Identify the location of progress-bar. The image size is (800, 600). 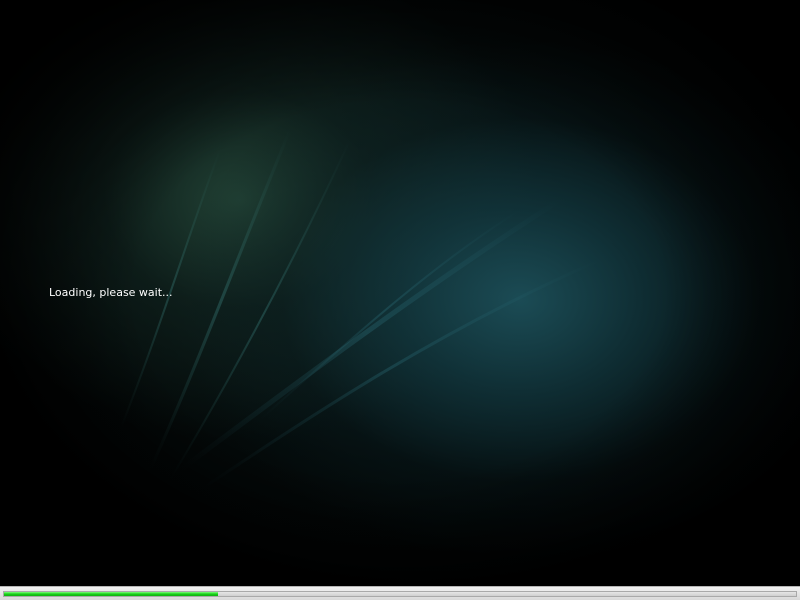
(400, 593).